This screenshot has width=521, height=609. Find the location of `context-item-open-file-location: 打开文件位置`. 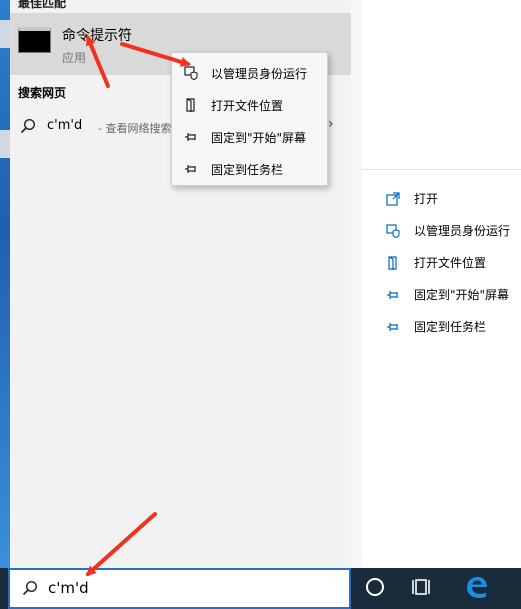

context-item-open-file-location: 打开文件位置 is located at coordinates (249, 104).